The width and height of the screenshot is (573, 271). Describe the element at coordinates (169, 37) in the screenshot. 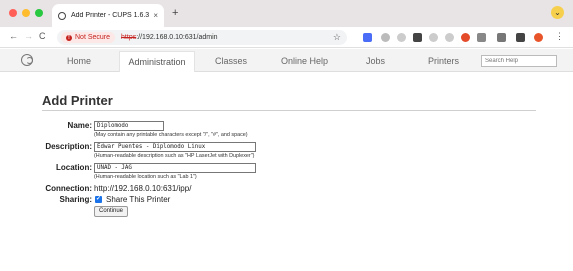

I see `url-text: https://192.168.0.10:631/admin` at that location.